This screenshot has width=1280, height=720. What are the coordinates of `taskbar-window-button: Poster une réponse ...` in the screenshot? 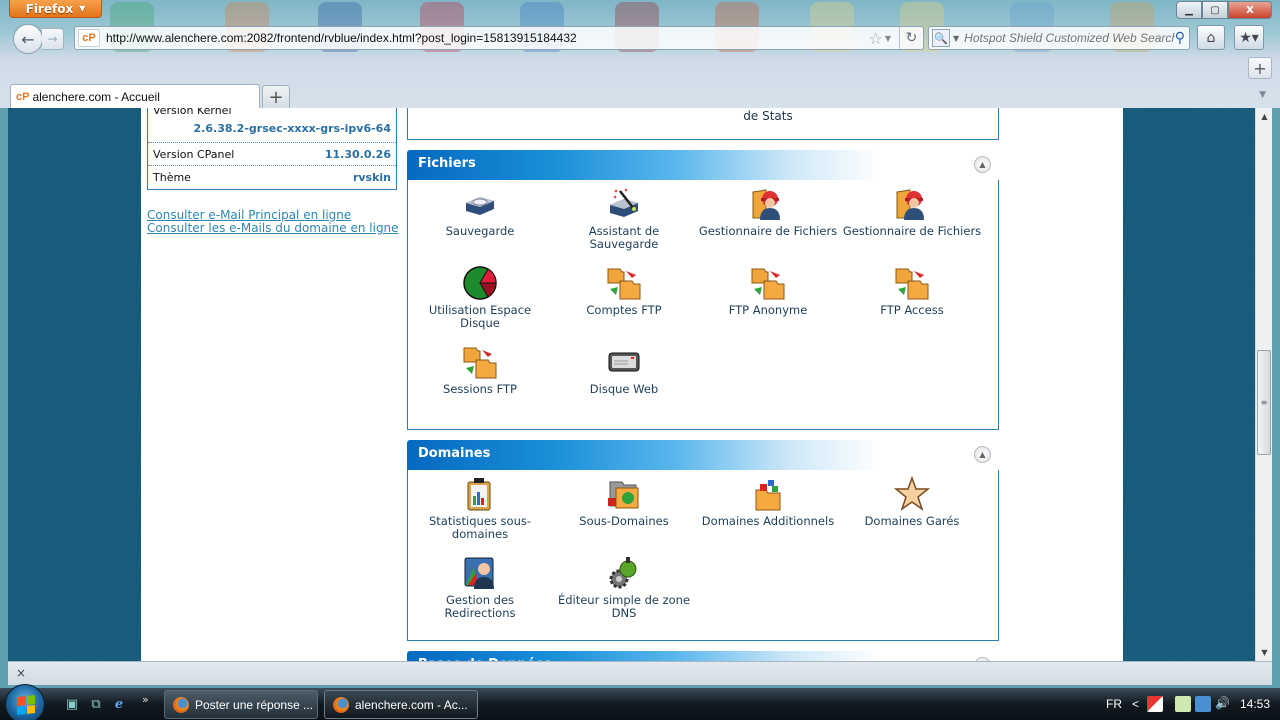 It's located at (241, 704).